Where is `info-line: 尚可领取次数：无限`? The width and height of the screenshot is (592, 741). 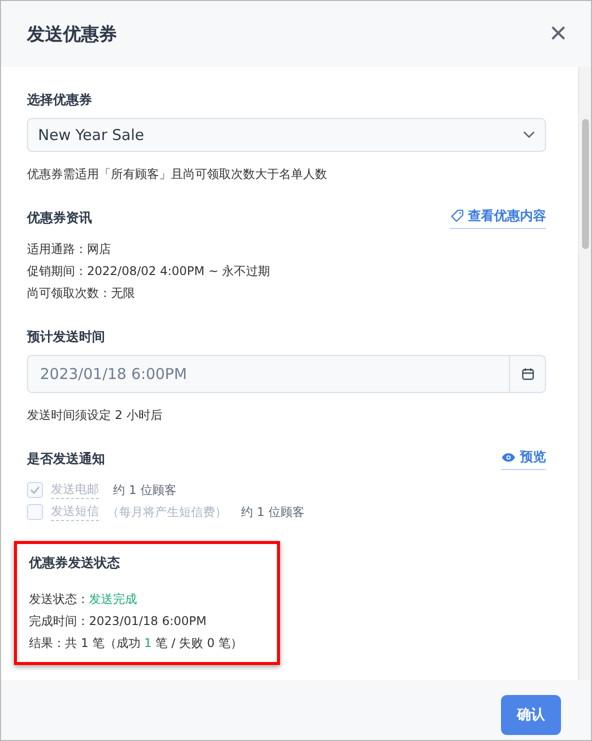 info-line: 尚可领取次数：无限 is located at coordinates (81, 293).